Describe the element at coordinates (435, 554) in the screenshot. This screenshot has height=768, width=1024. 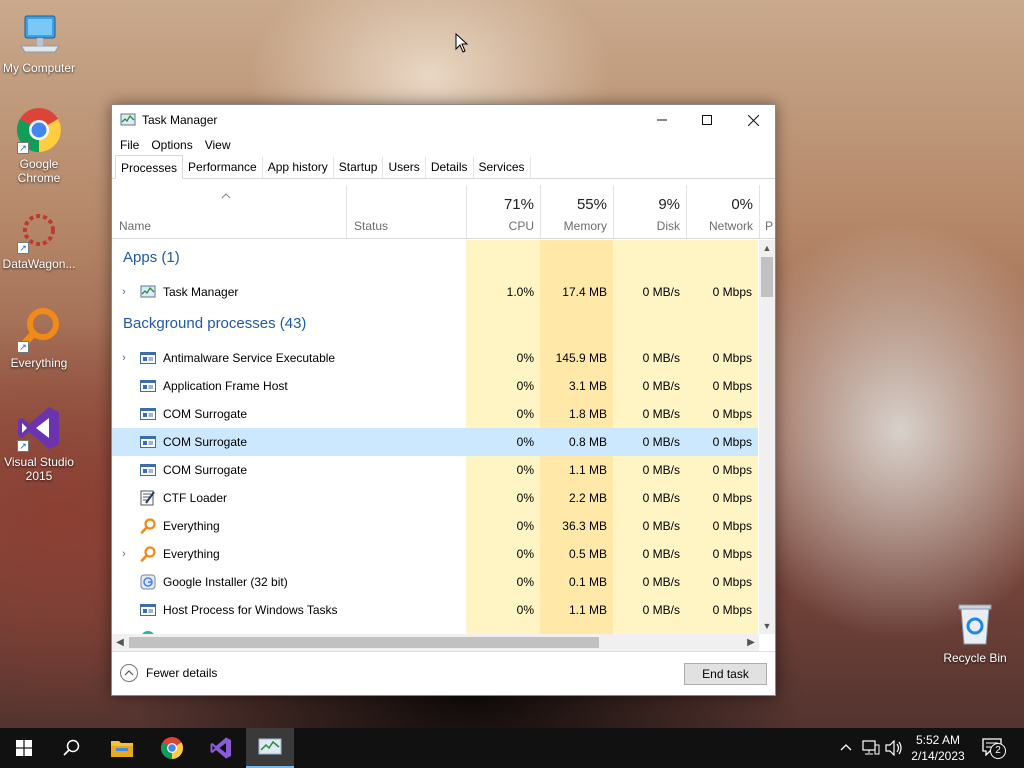
I see `table-row: 0% 0.5 MB 0 MB/s 0 Mbps › Everything` at that location.